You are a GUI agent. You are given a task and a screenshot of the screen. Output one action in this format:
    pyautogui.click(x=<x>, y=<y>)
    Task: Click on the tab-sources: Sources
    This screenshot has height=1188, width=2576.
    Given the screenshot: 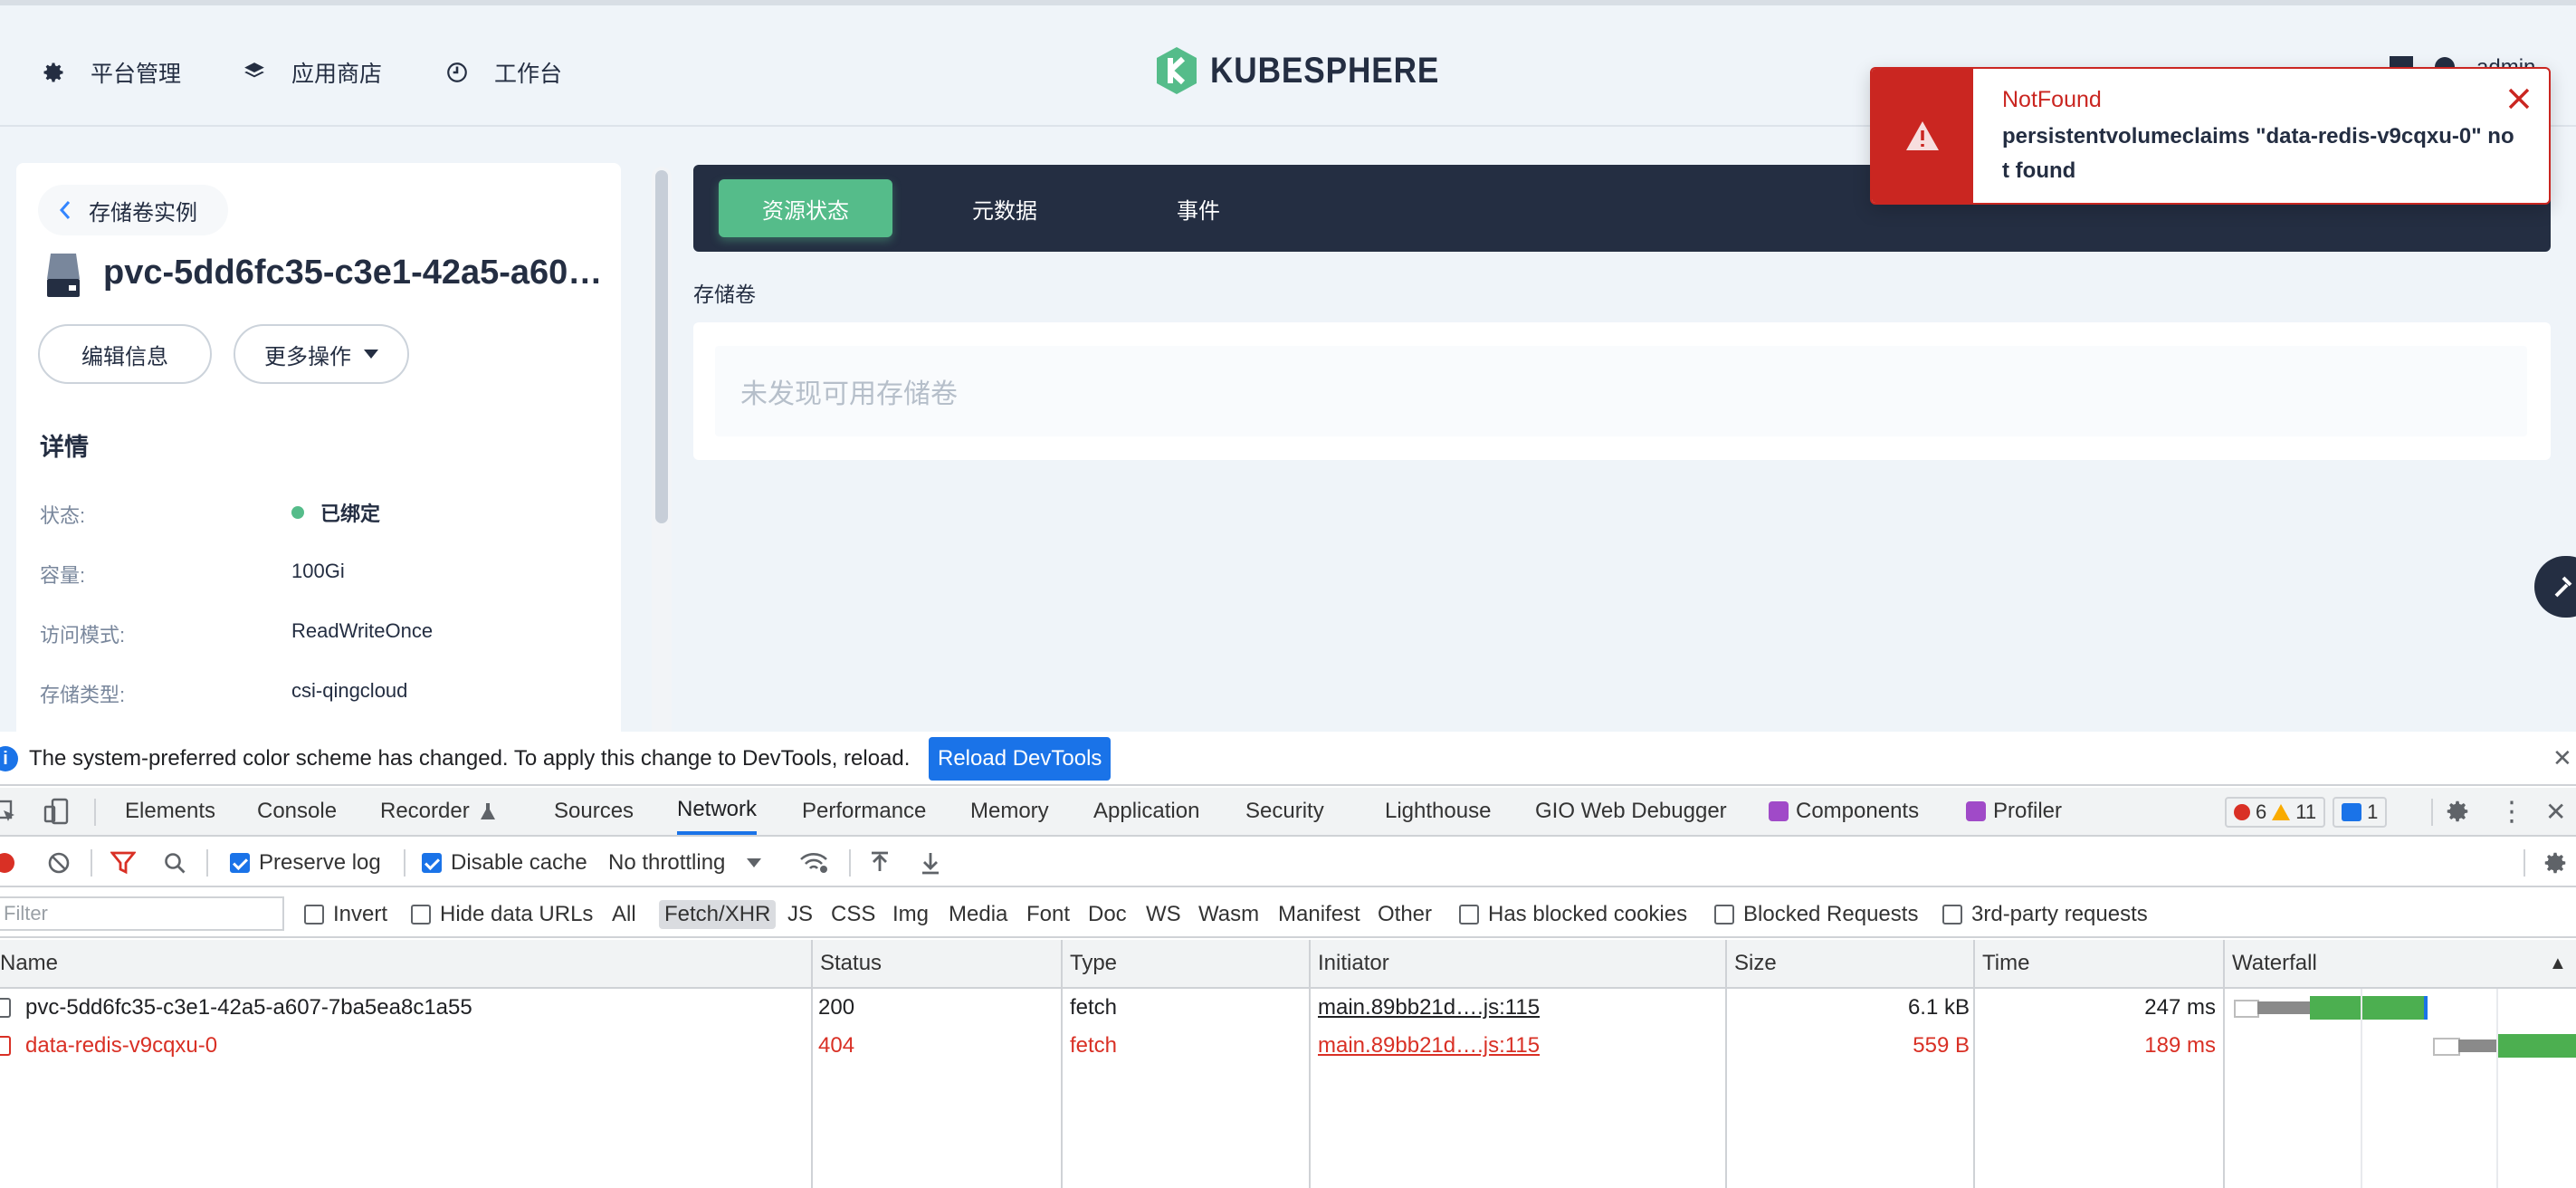 What is the action you would take?
    pyautogui.click(x=594, y=812)
    